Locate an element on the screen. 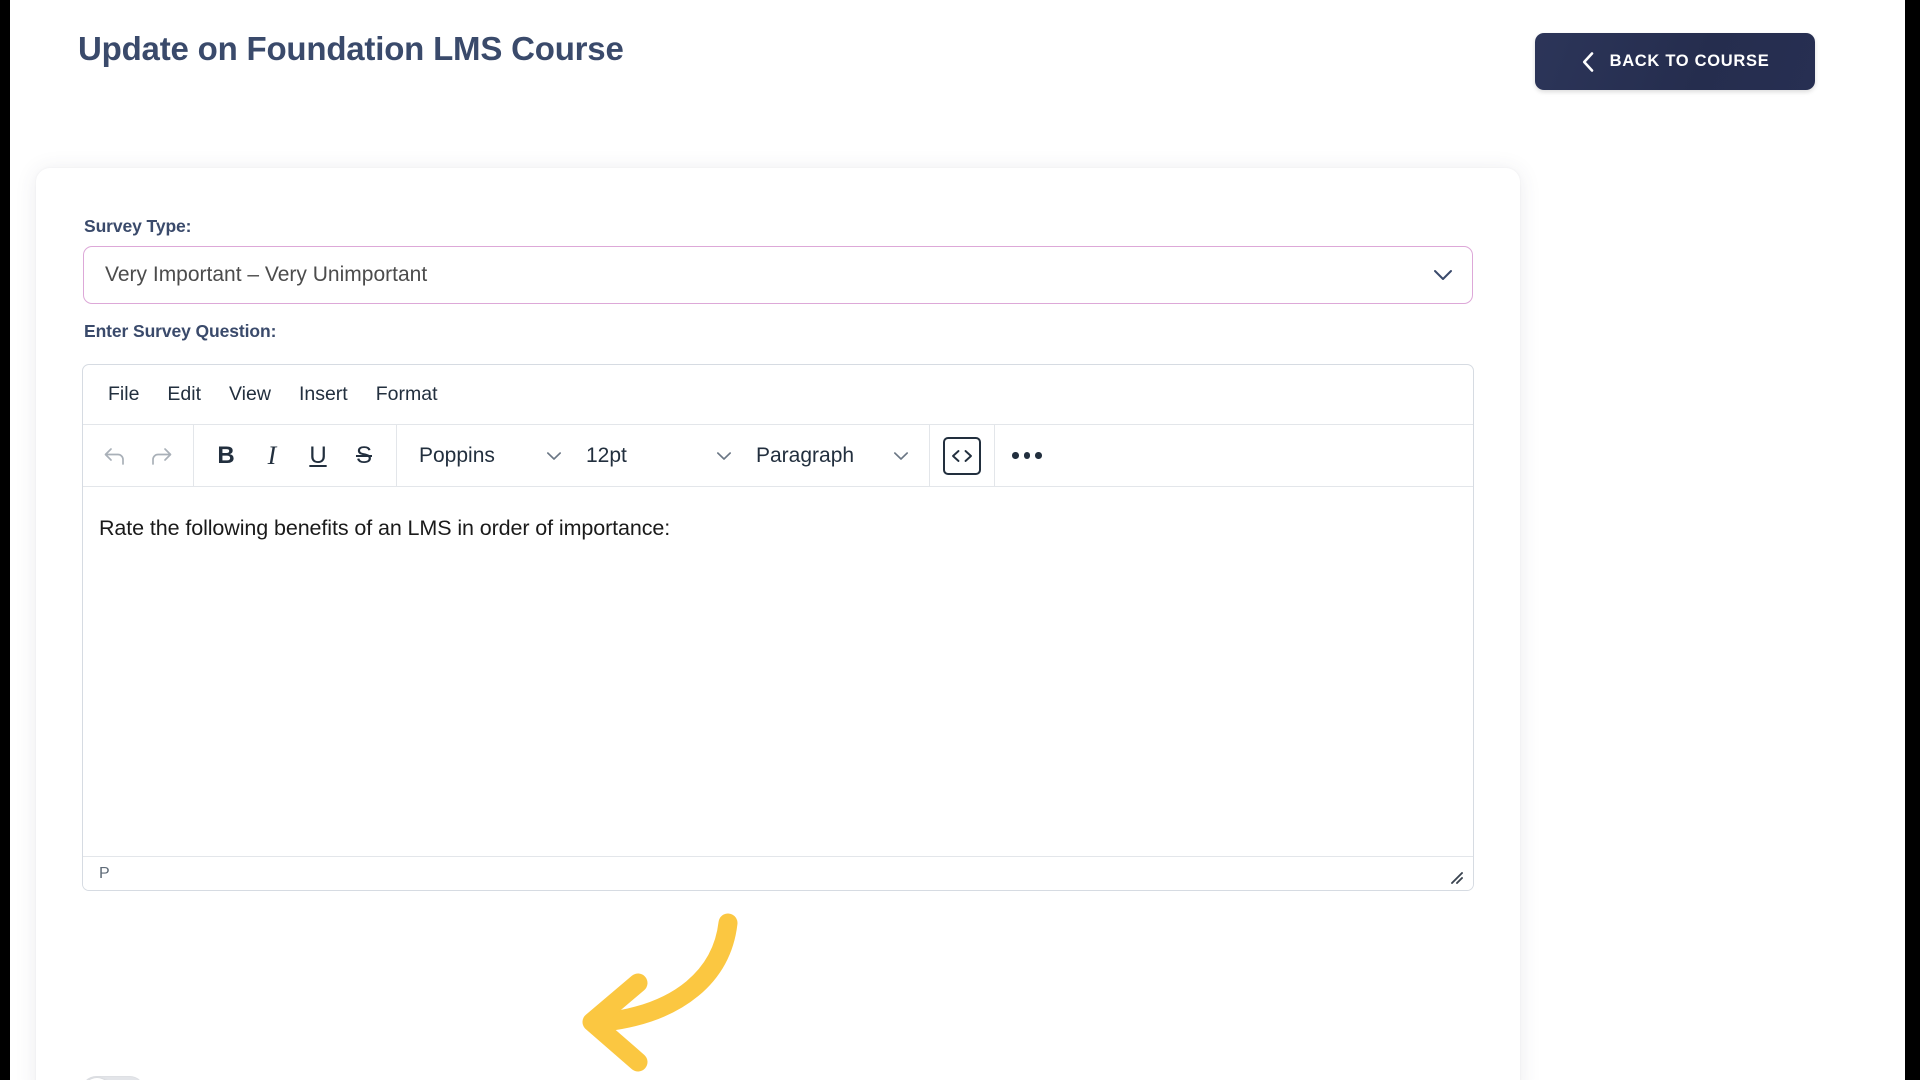 The width and height of the screenshot is (1920, 1080). page-title: Update on Foundation LMS Course is located at coordinates (351, 48).